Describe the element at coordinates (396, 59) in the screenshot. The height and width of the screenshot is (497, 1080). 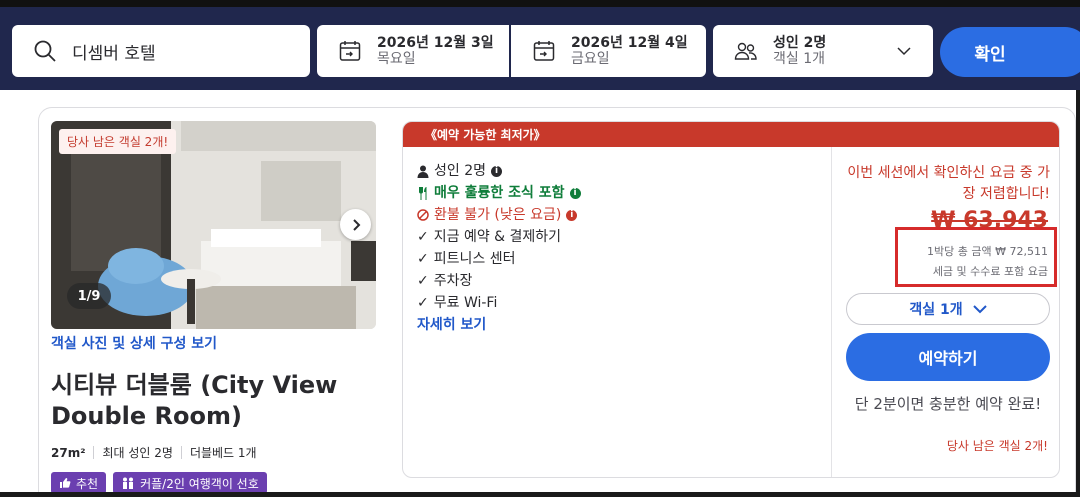
I see `checkin-day: 목요일` at that location.